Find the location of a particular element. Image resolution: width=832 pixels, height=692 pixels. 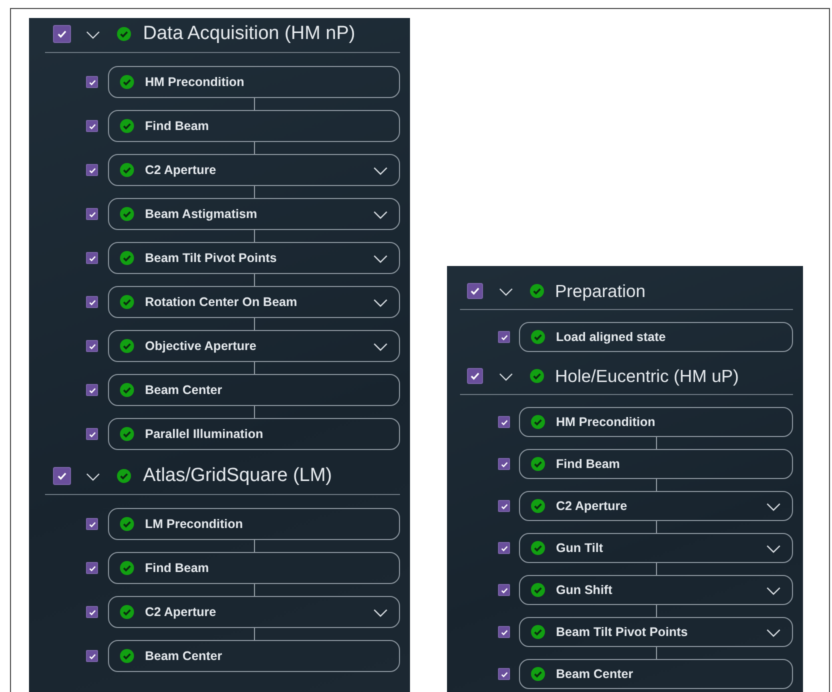

step-item: Parallel Illumination is located at coordinates (254, 434).